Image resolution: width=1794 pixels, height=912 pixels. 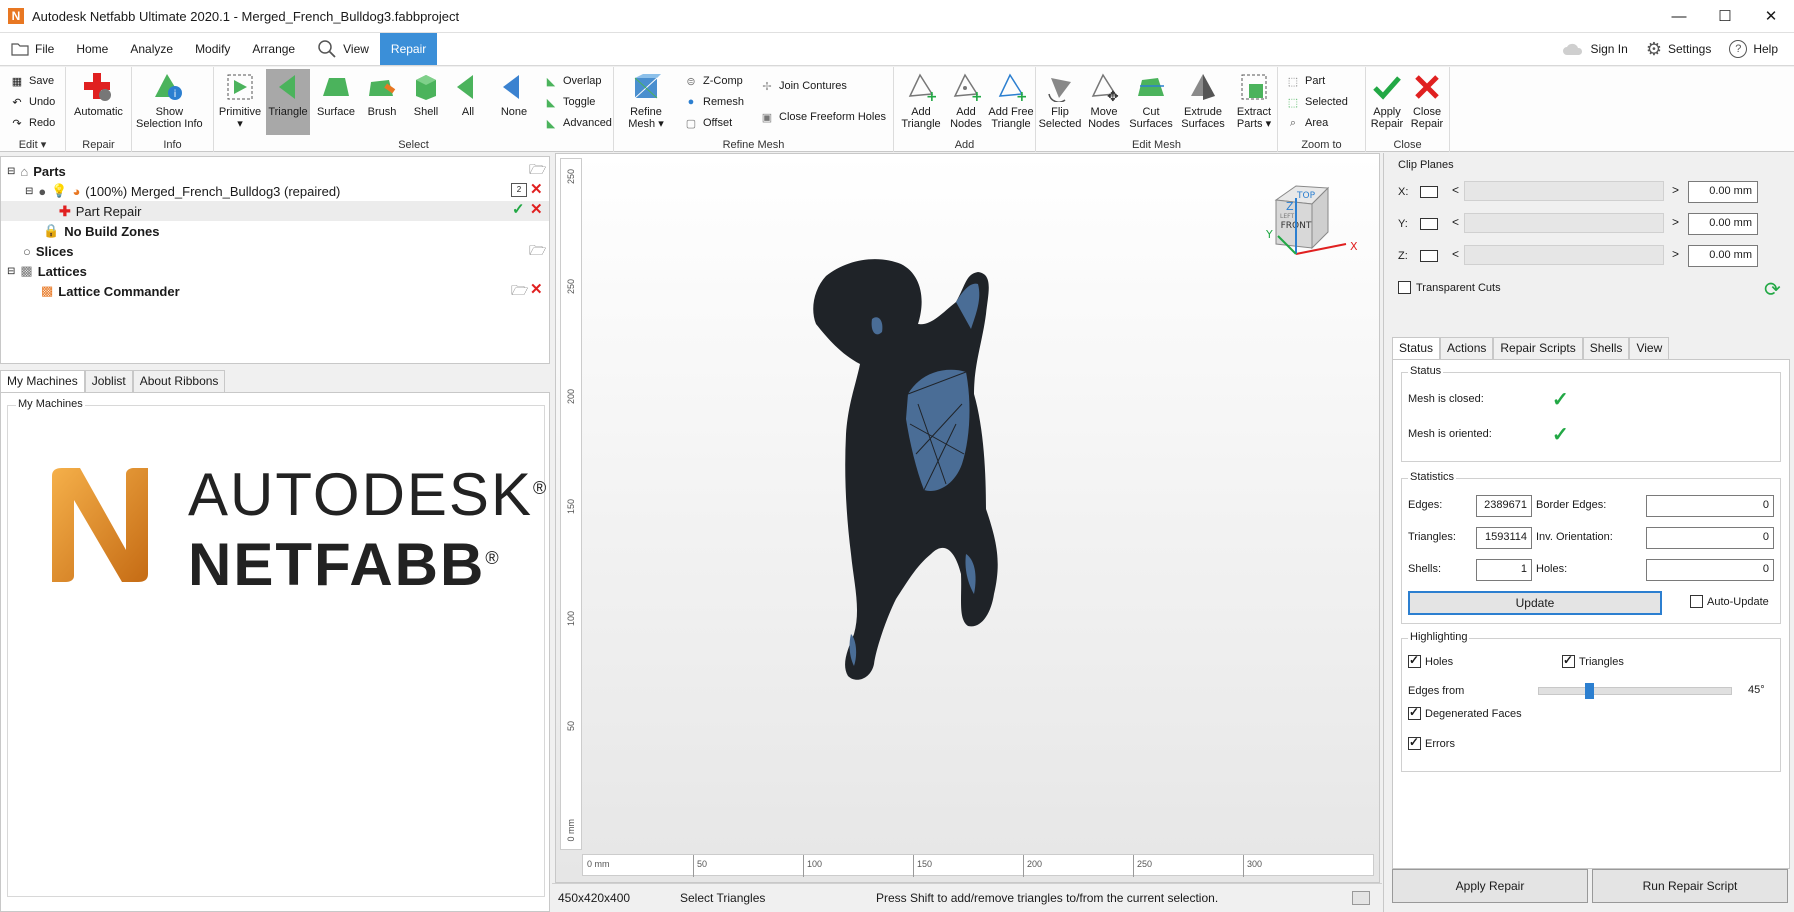 What do you see at coordinates (32, 144) in the screenshot?
I see `edit-menu-dropdown: Edit ▾` at bounding box center [32, 144].